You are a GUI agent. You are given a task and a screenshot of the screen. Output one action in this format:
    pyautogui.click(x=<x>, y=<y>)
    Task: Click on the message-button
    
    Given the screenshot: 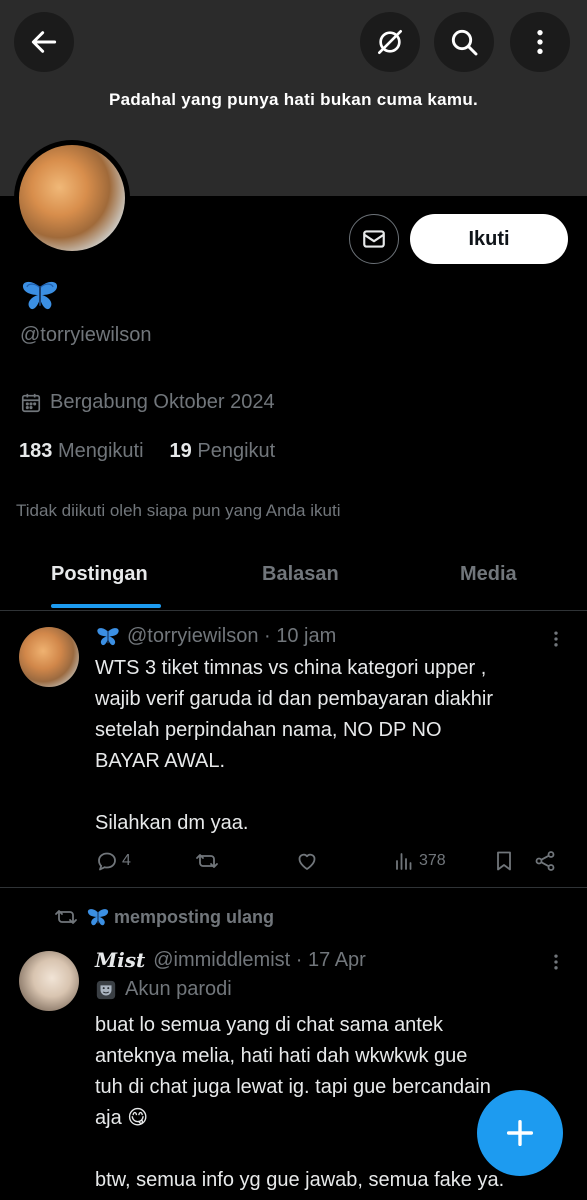 What is the action you would take?
    pyautogui.click(x=374, y=239)
    